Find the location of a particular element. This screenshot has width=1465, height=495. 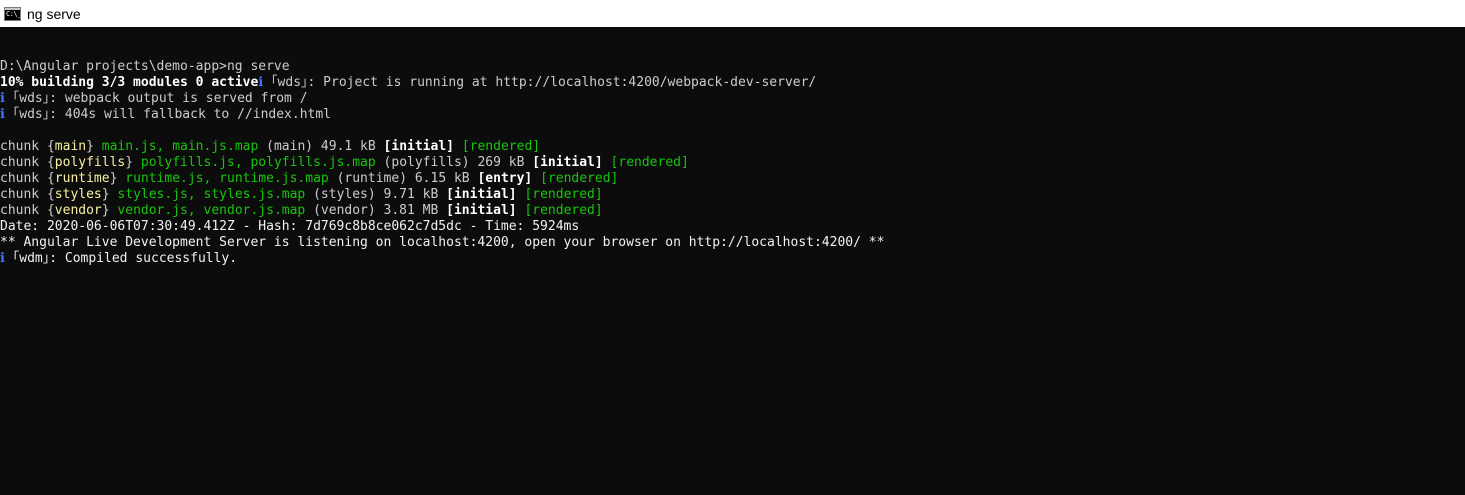

console-text: runtime.js, runtime.js.map is located at coordinates (227, 178).